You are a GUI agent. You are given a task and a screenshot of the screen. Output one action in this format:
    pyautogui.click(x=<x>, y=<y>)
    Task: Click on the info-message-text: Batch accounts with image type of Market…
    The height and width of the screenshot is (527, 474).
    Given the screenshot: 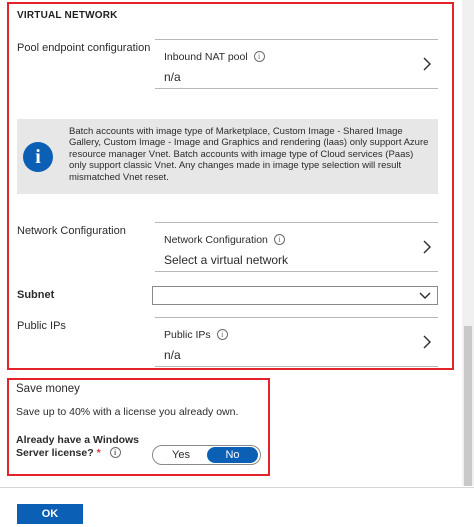 What is the action you would take?
    pyautogui.click(x=249, y=154)
    